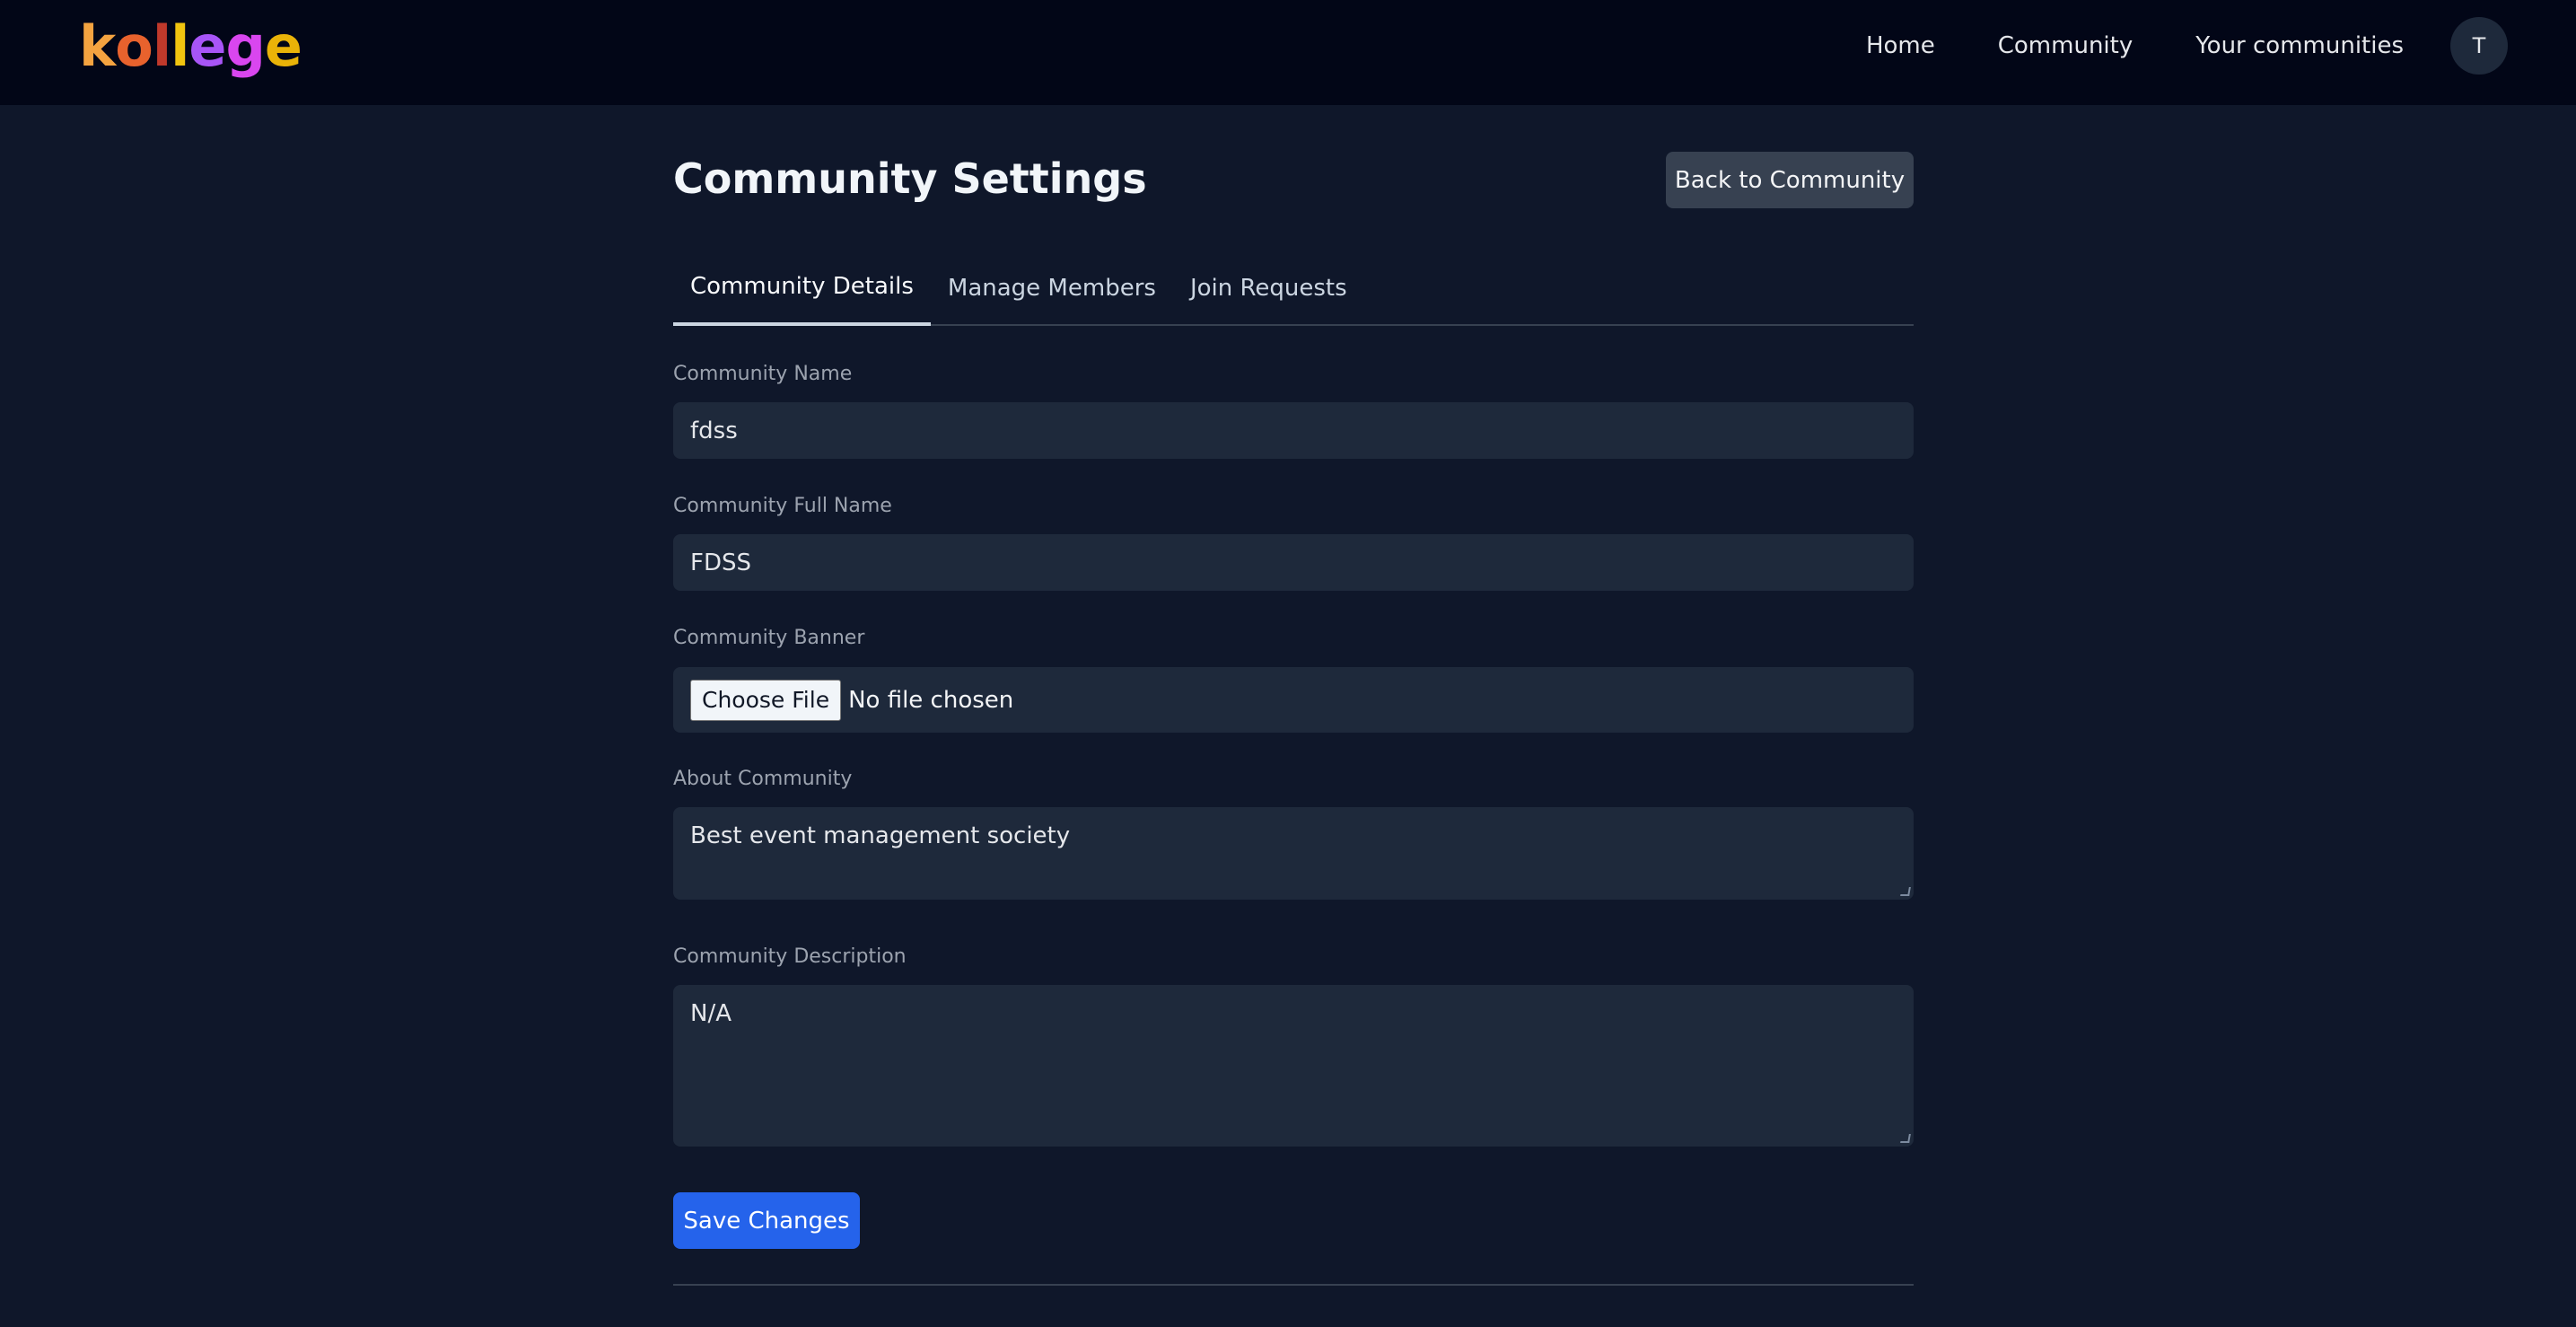 This screenshot has width=2576, height=1327. Describe the element at coordinates (910, 178) in the screenshot. I see `page-title: Community Settings` at that location.